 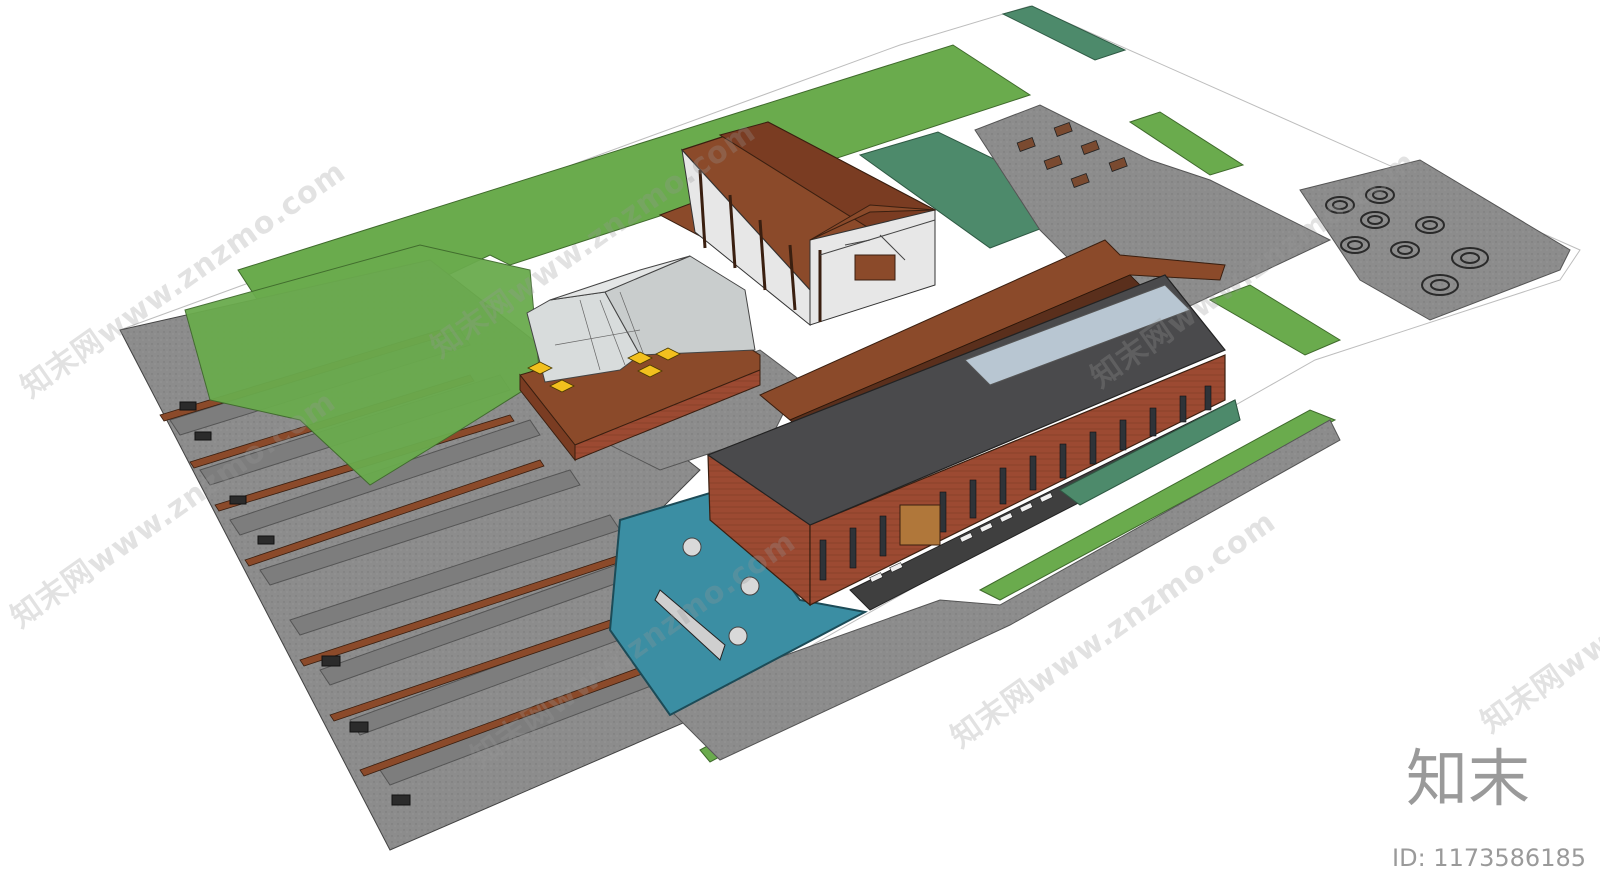 I want to click on znzmo-logo: 知末, so click(x=1467, y=778).